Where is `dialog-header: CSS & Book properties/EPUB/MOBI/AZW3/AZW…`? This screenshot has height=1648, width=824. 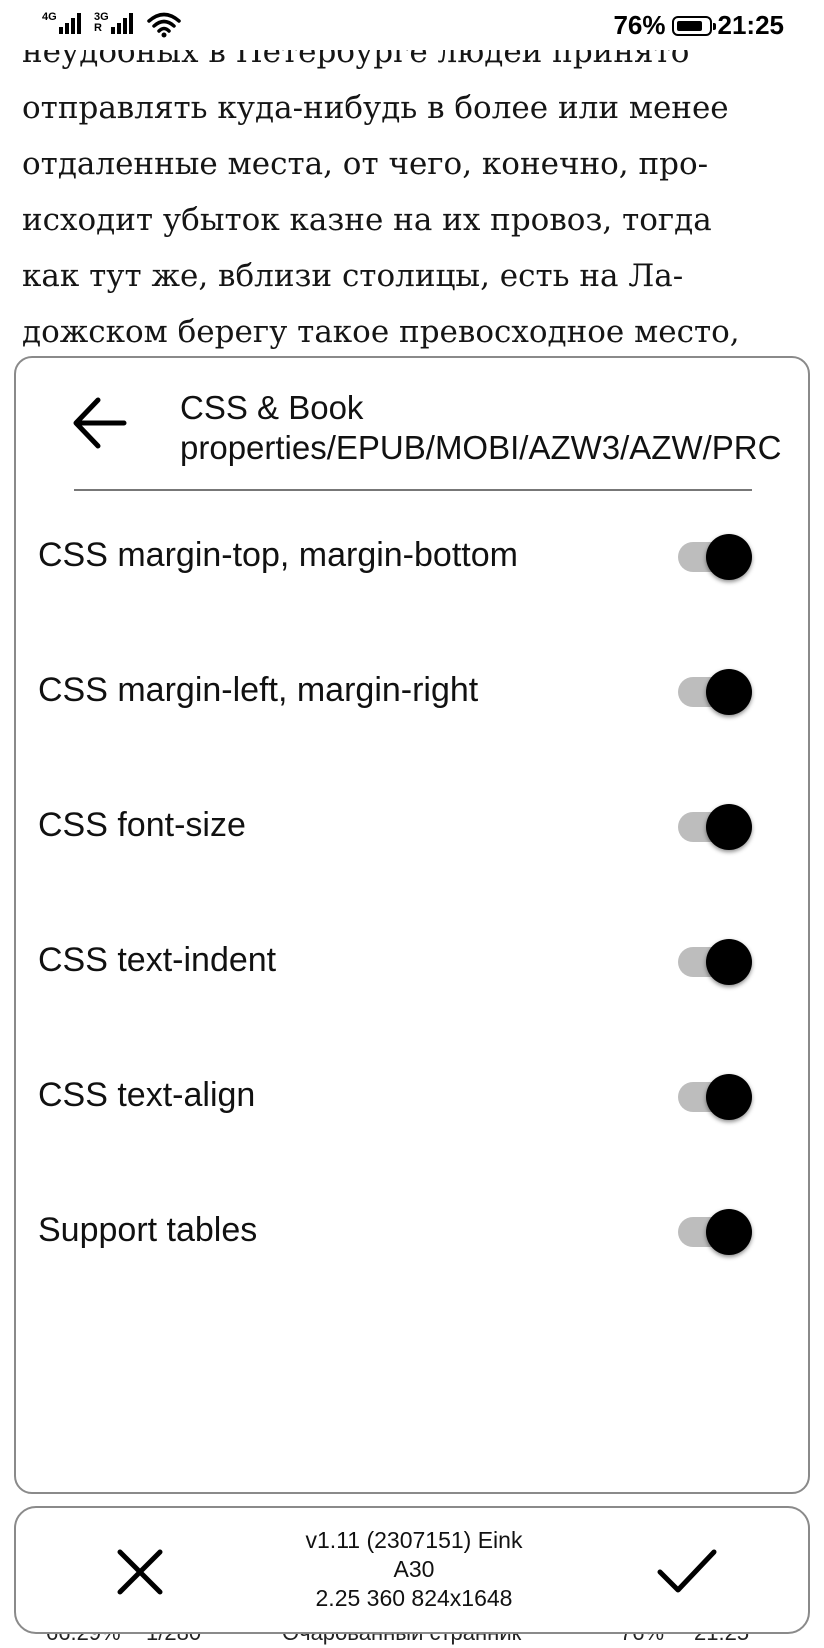
dialog-header: CSS & Book properties/EPUB/MOBI/AZW3/AZW… is located at coordinates (412, 425).